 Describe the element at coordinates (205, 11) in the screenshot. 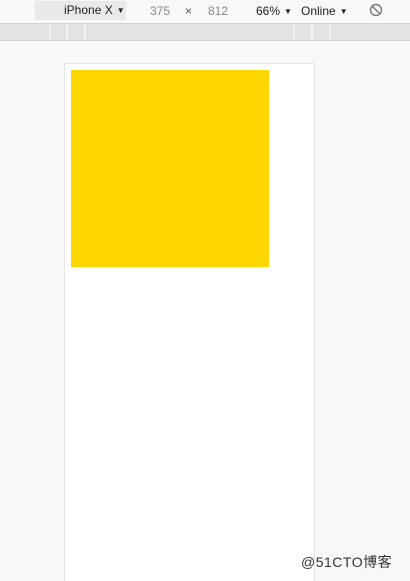

I see `device-toolbar: iPhone X ▼ 375 × 812 66% ▼ Online ▼` at that location.